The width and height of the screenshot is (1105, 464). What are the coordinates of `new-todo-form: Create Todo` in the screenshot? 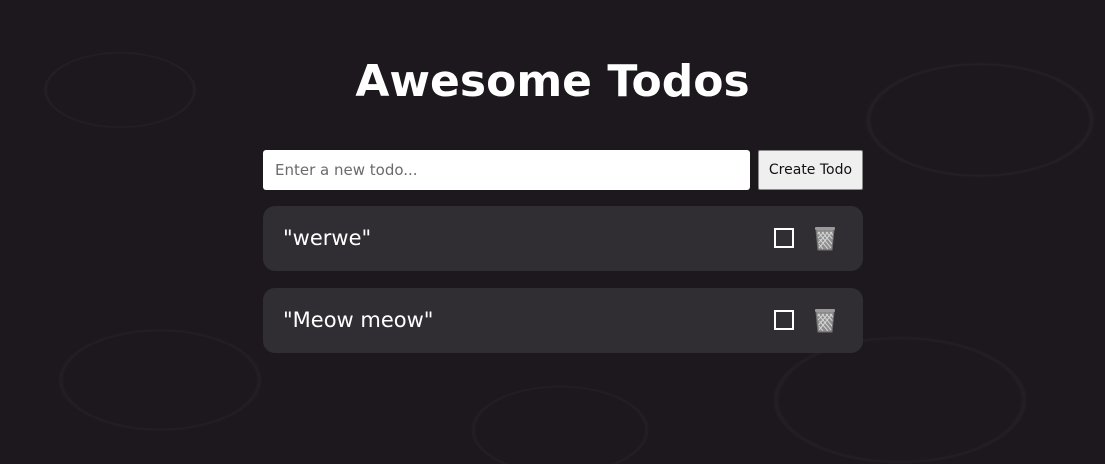 It's located at (563, 170).